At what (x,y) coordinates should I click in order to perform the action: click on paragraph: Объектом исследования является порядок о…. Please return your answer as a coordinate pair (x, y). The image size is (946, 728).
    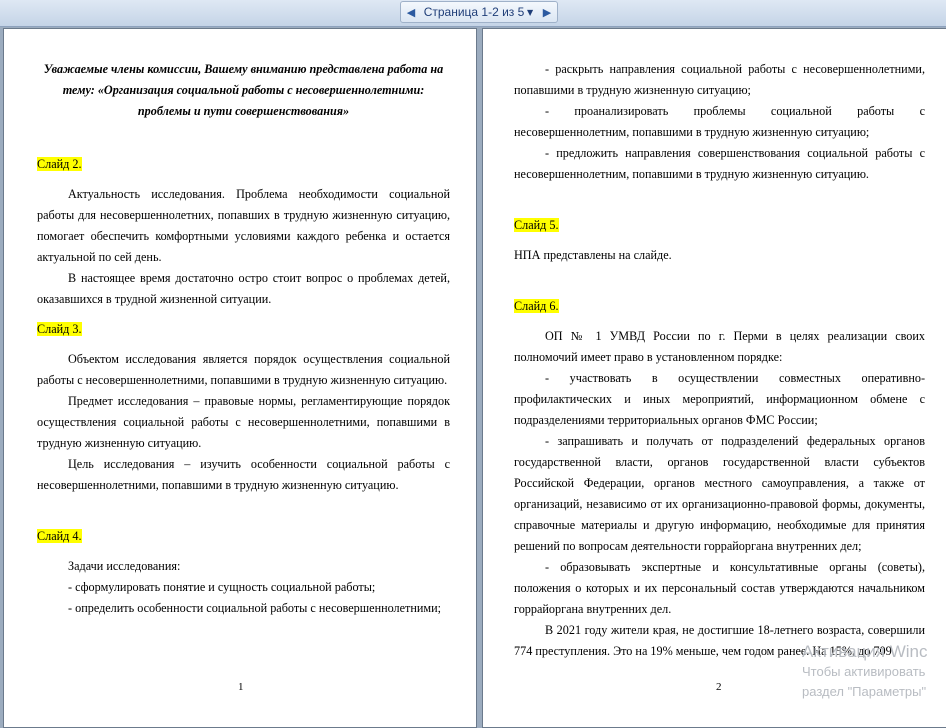
    Looking at the image, I should click on (243, 369).